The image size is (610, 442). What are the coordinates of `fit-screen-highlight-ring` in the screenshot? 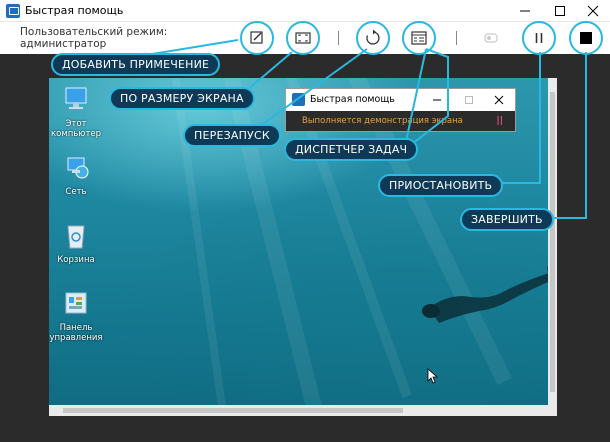 It's located at (303, 38).